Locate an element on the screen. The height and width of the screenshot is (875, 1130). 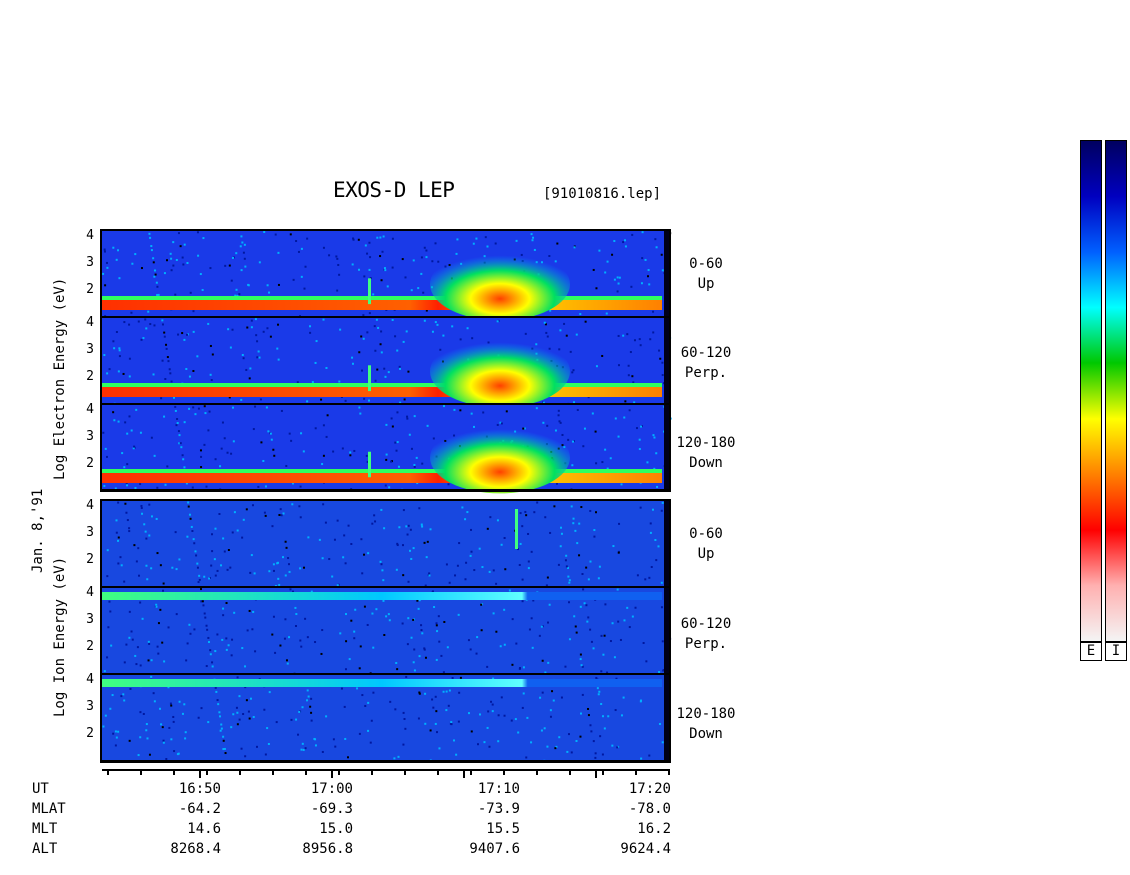
ephemeris-value: 15.5 is located at coordinates (503, 829).